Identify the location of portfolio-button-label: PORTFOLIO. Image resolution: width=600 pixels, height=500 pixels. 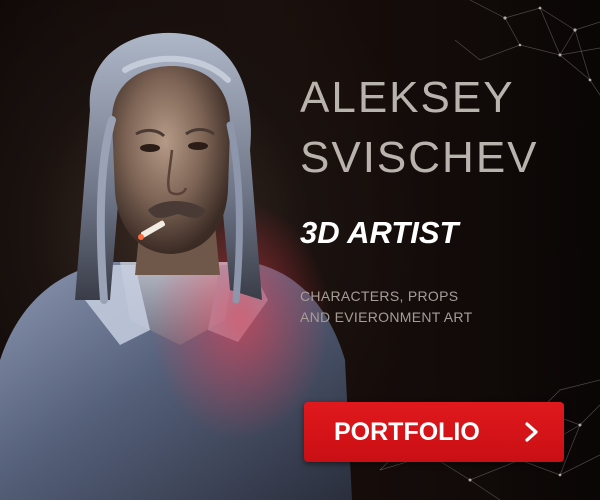
(407, 431).